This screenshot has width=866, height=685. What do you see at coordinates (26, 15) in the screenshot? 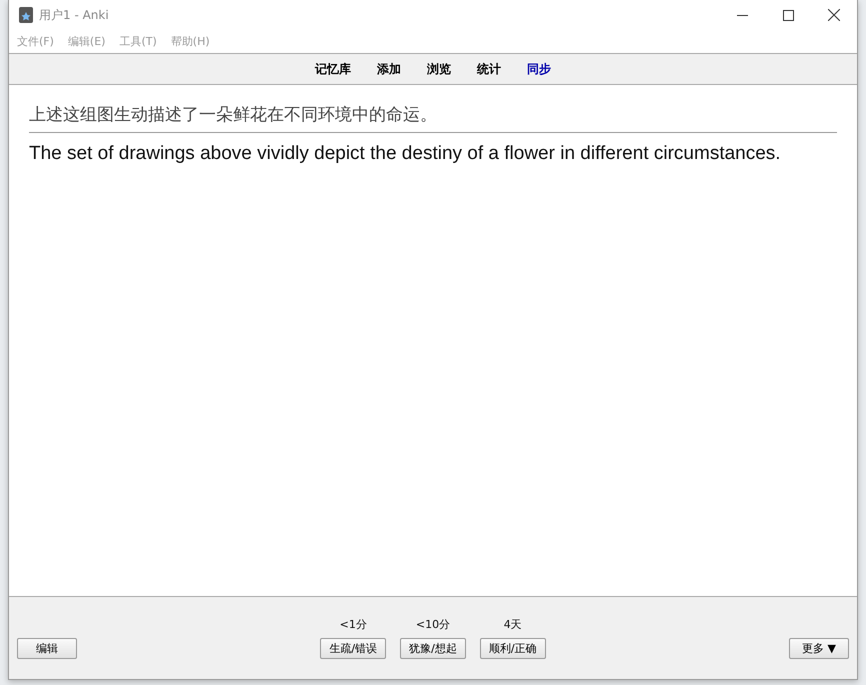
I see `app-icon` at bounding box center [26, 15].